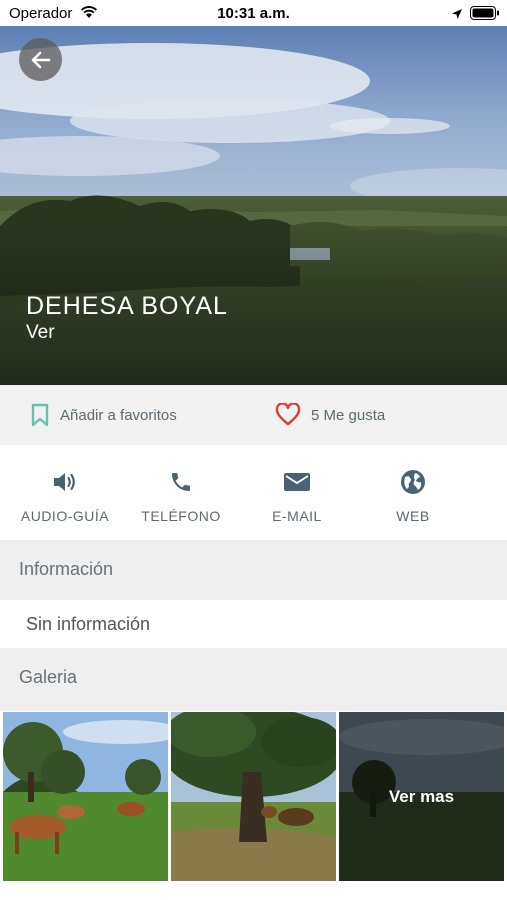 The image size is (507, 900). I want to click on place-subtitle-link: Ver, so click(40, 333).